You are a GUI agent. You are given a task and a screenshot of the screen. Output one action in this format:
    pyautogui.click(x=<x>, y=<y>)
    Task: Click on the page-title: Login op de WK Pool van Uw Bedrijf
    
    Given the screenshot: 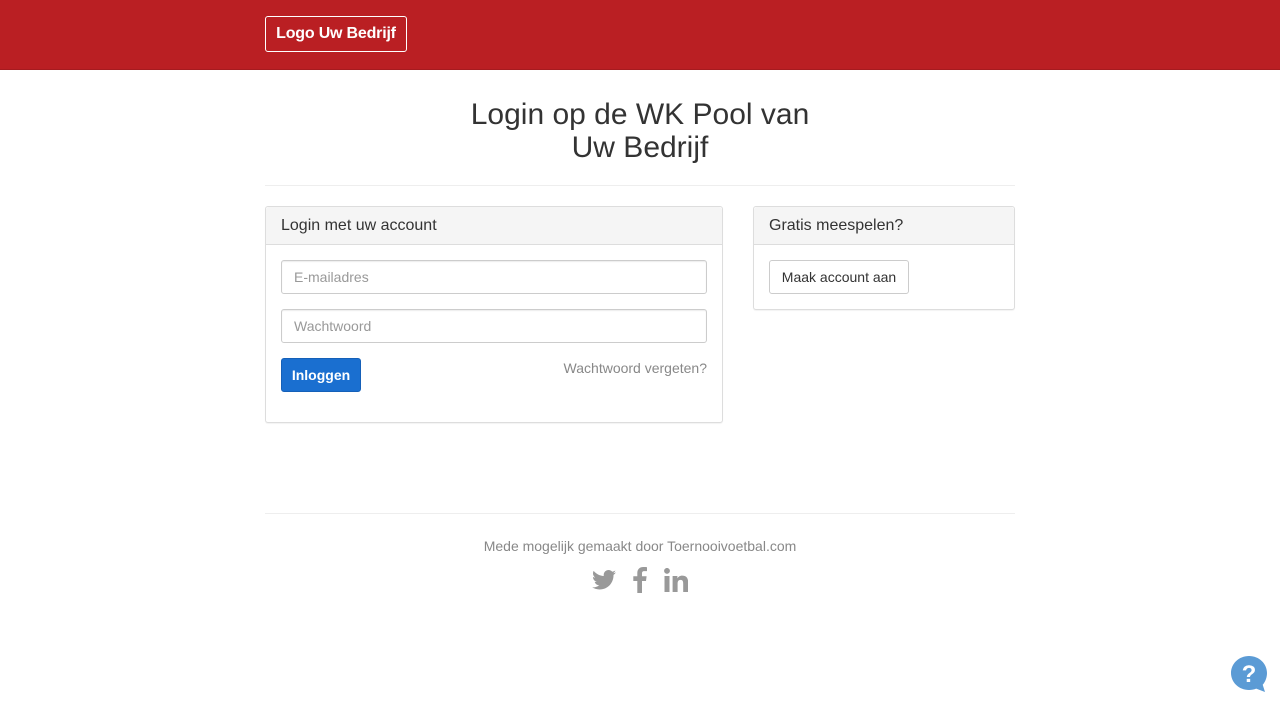 What is the action you would take?
    pyautogui.click(x=640, y=131)
    